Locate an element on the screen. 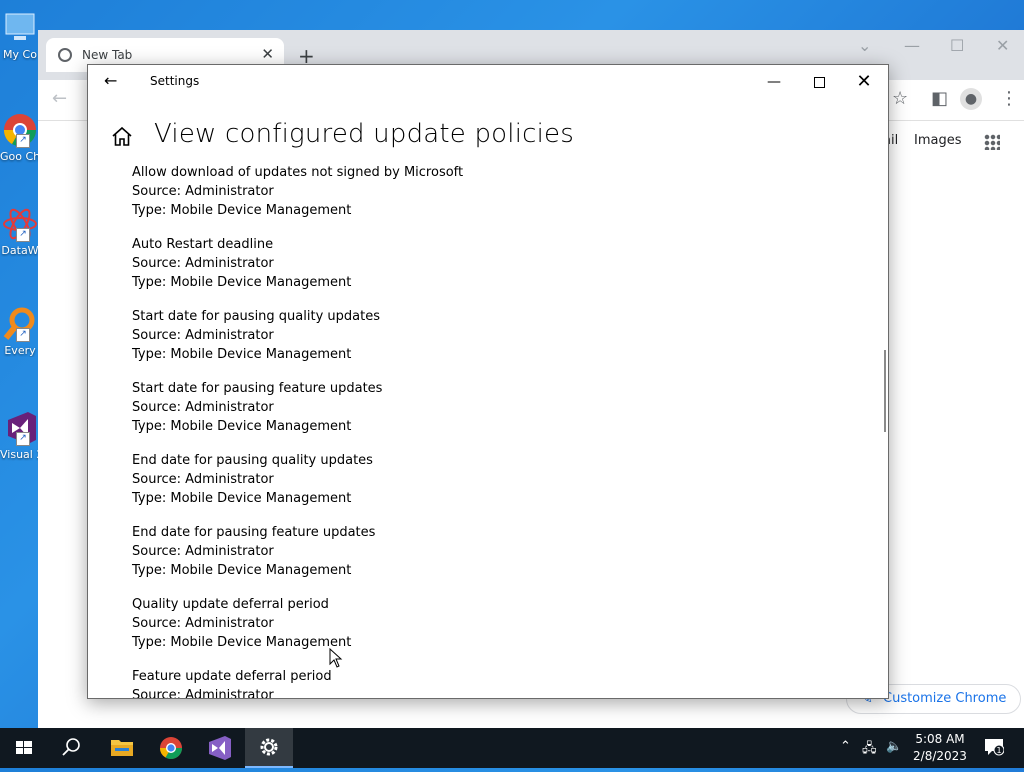 The height and width of the screenshot is (772, 1024). desktop-icon-my-computer: My Co is located at coordinates (20, 35).